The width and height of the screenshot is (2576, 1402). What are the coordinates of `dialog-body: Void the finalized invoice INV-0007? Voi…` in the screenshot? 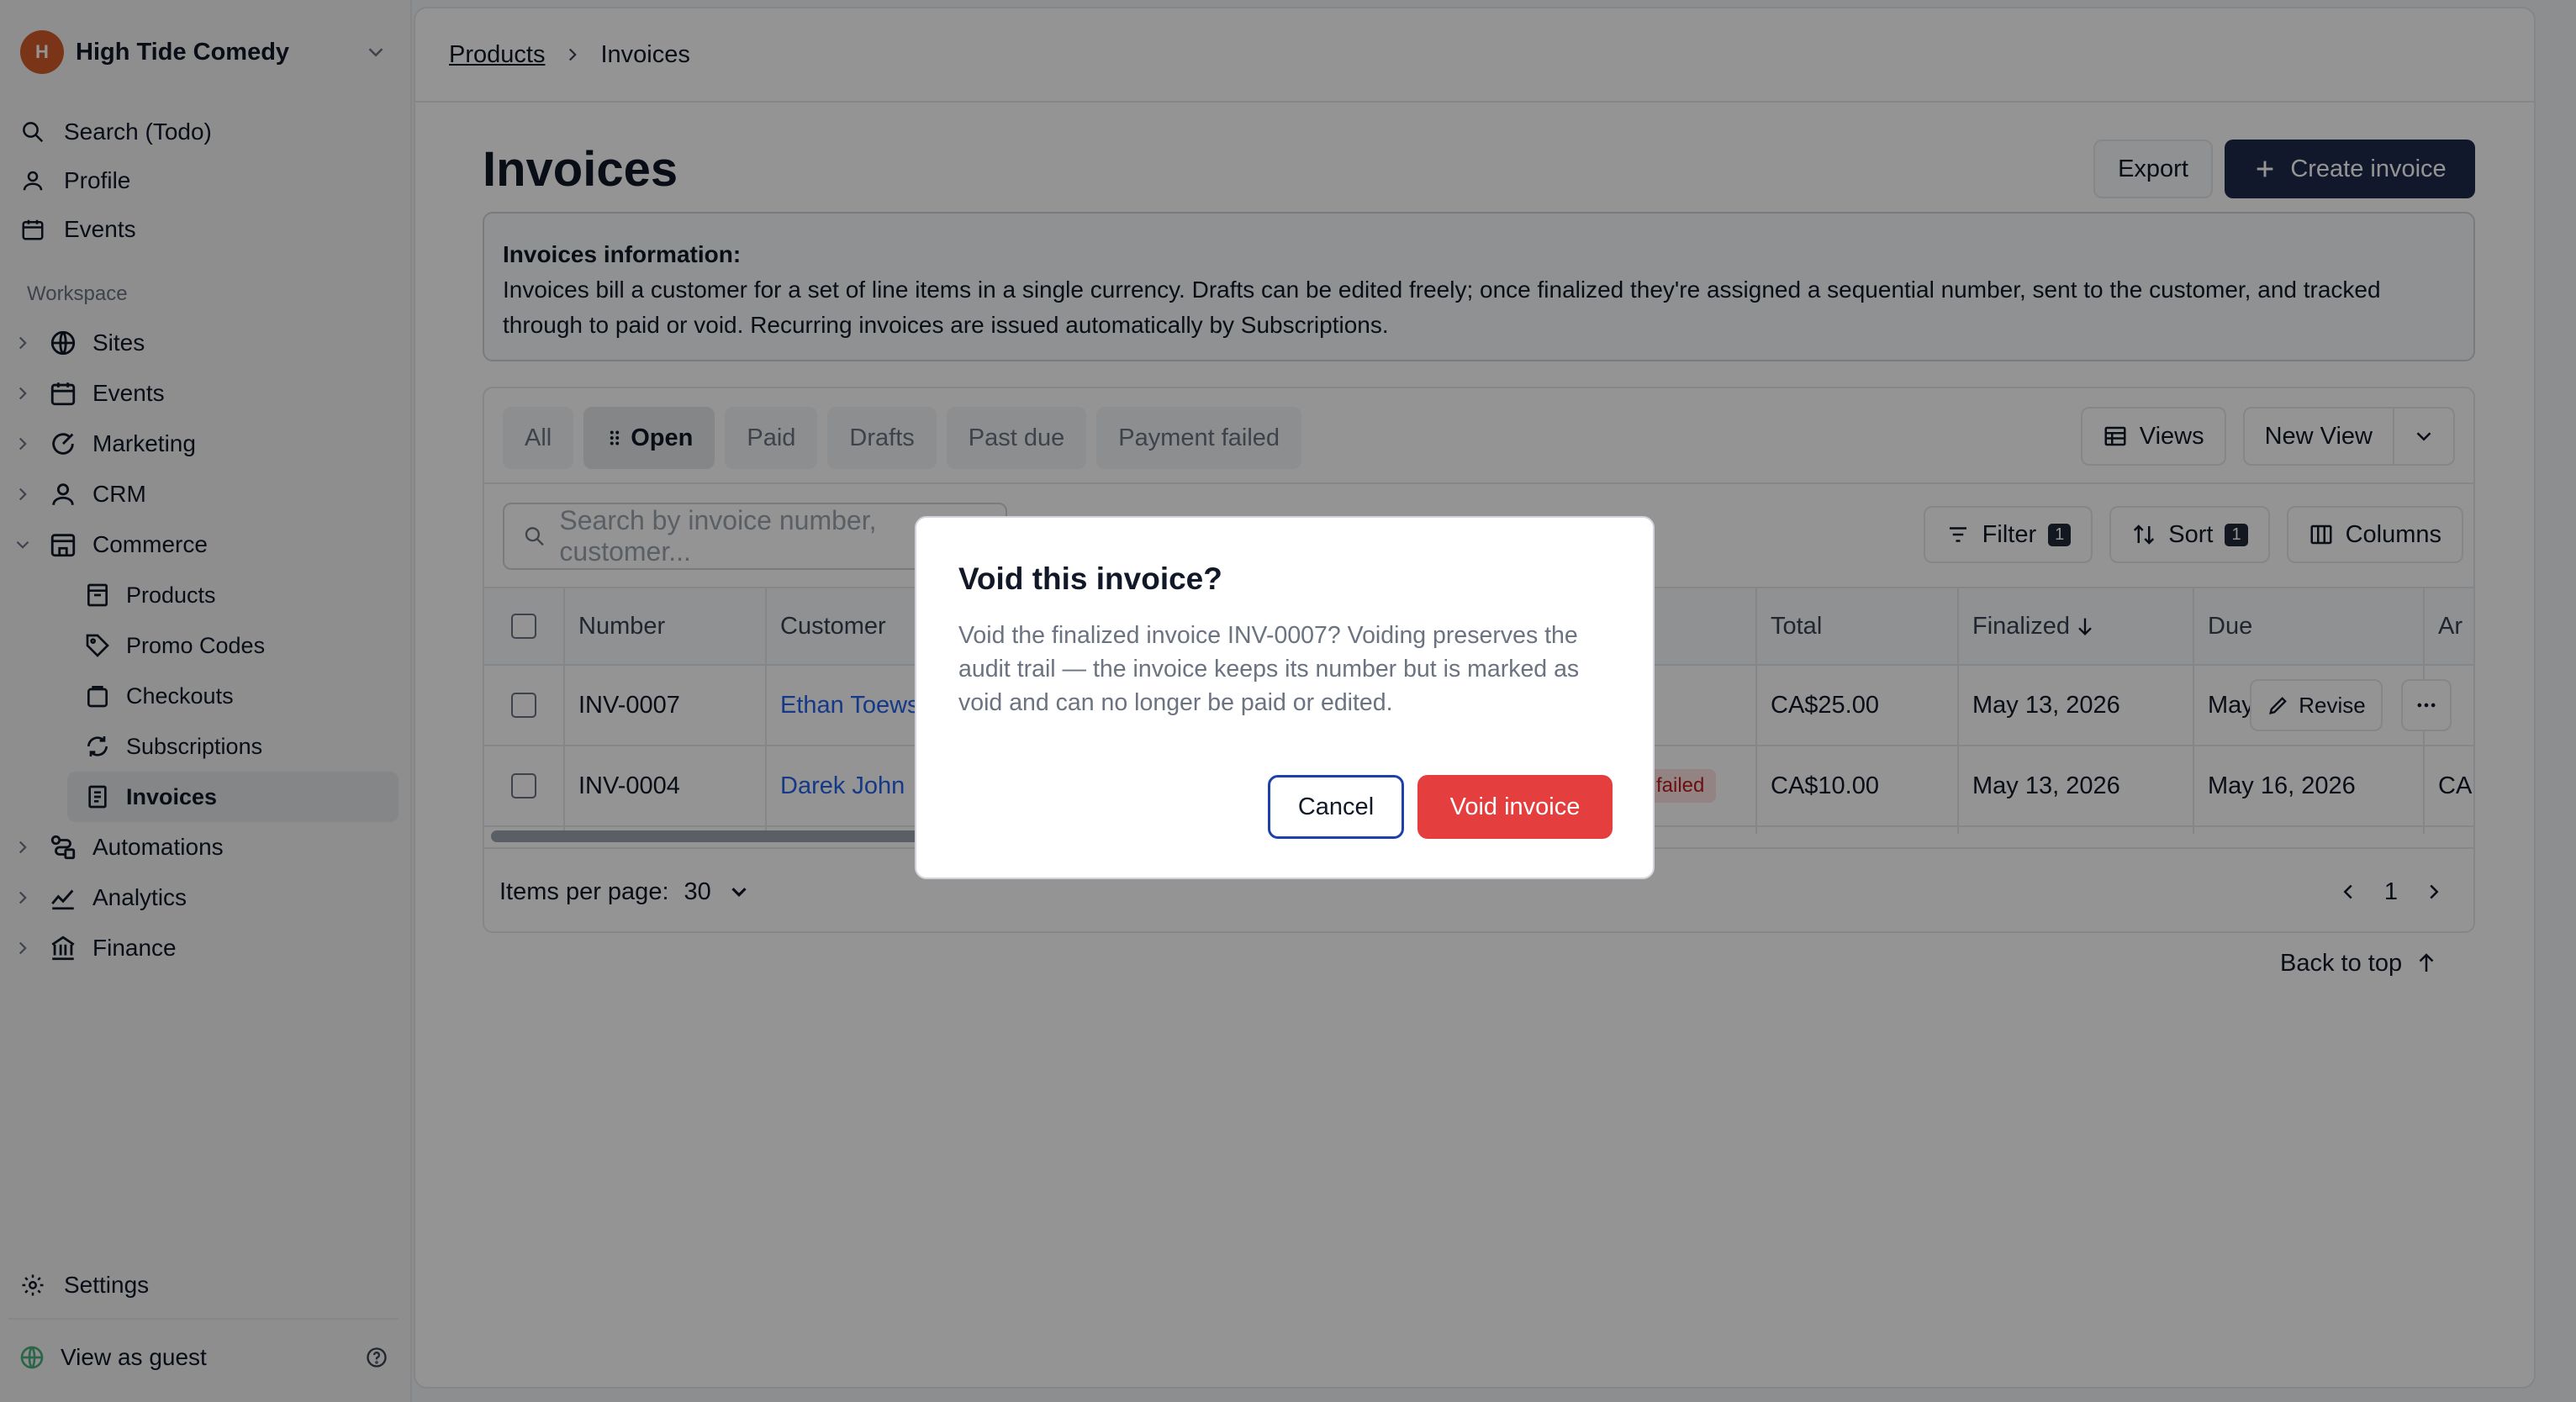 It's located at (1269, 669).